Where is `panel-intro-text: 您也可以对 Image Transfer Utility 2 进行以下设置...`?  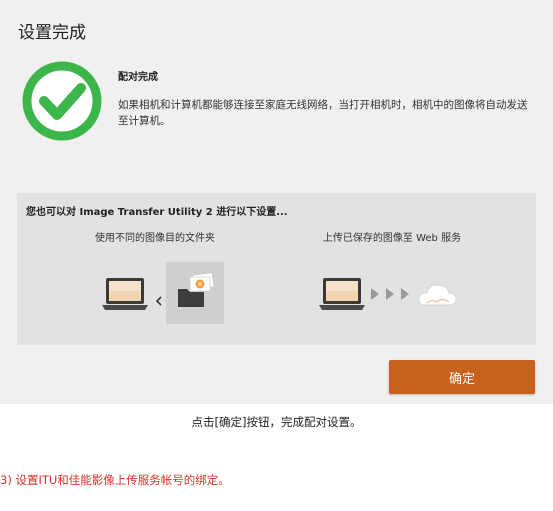 panel-intro-text: 您也可以对 Image Transfer Utility 2 进行以下设置... is located at coordinates (157, 212).